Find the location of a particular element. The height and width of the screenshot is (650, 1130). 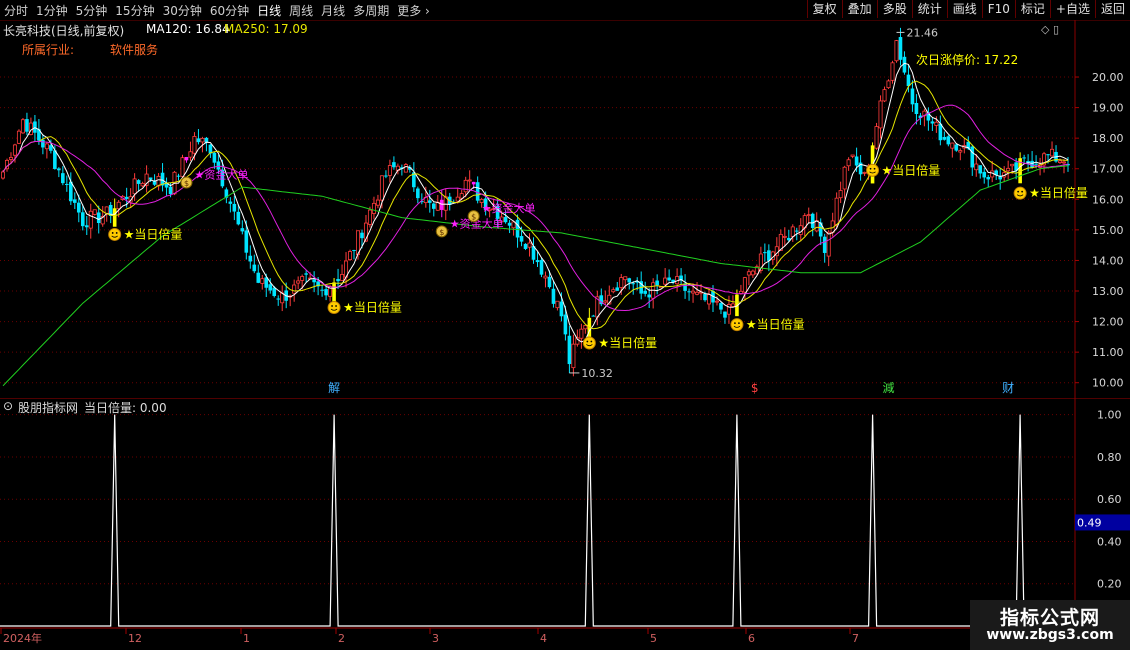

toolbar-button-7: +自选 is located at coordinates (1072, 9).